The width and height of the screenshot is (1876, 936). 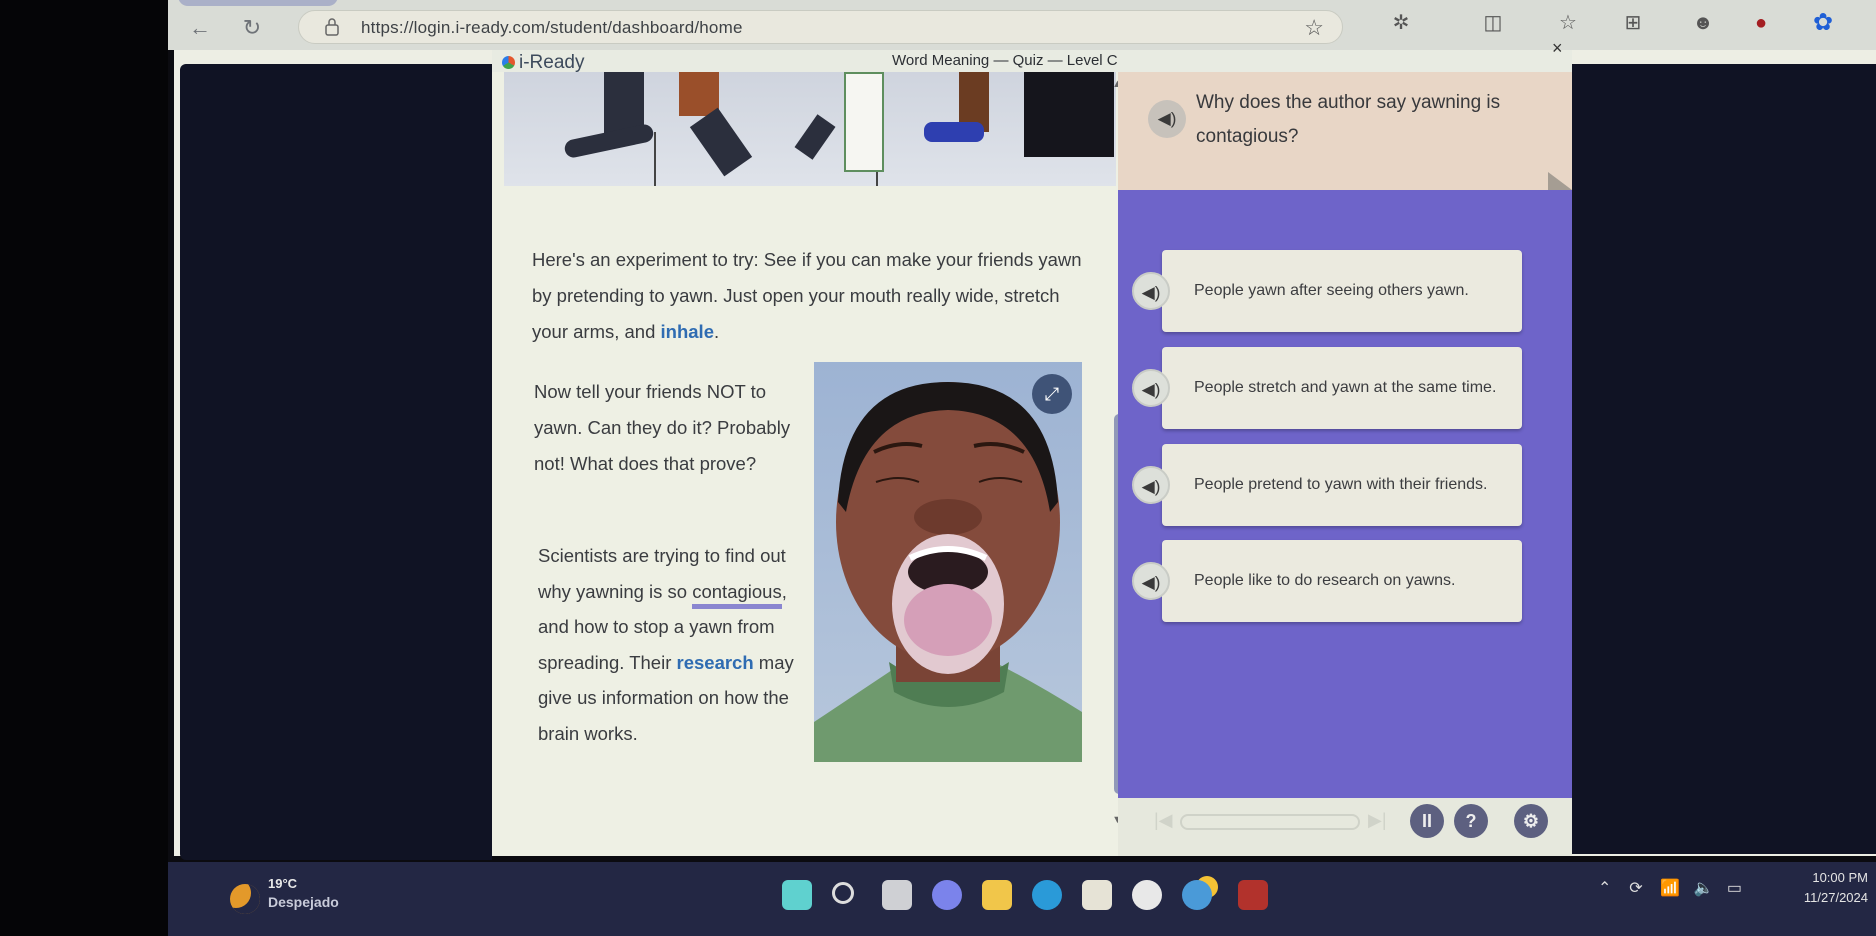 What do you see at coordinates (997, 895) in the screenshot?
I see `file-explorer-icon` at bounding box center [997, 895].